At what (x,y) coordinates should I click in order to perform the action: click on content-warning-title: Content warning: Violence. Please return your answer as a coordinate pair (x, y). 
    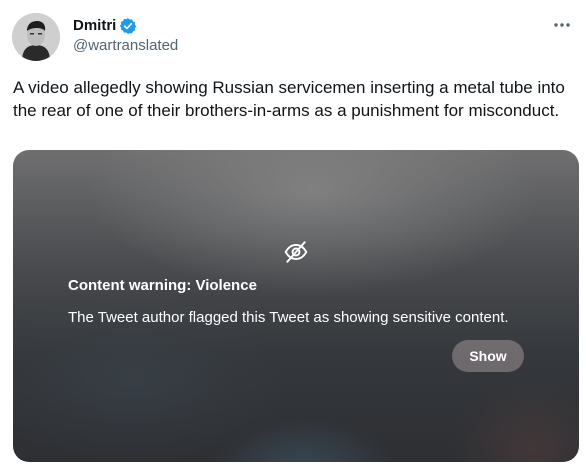
    Looking at the image, I should click on (162, 285).